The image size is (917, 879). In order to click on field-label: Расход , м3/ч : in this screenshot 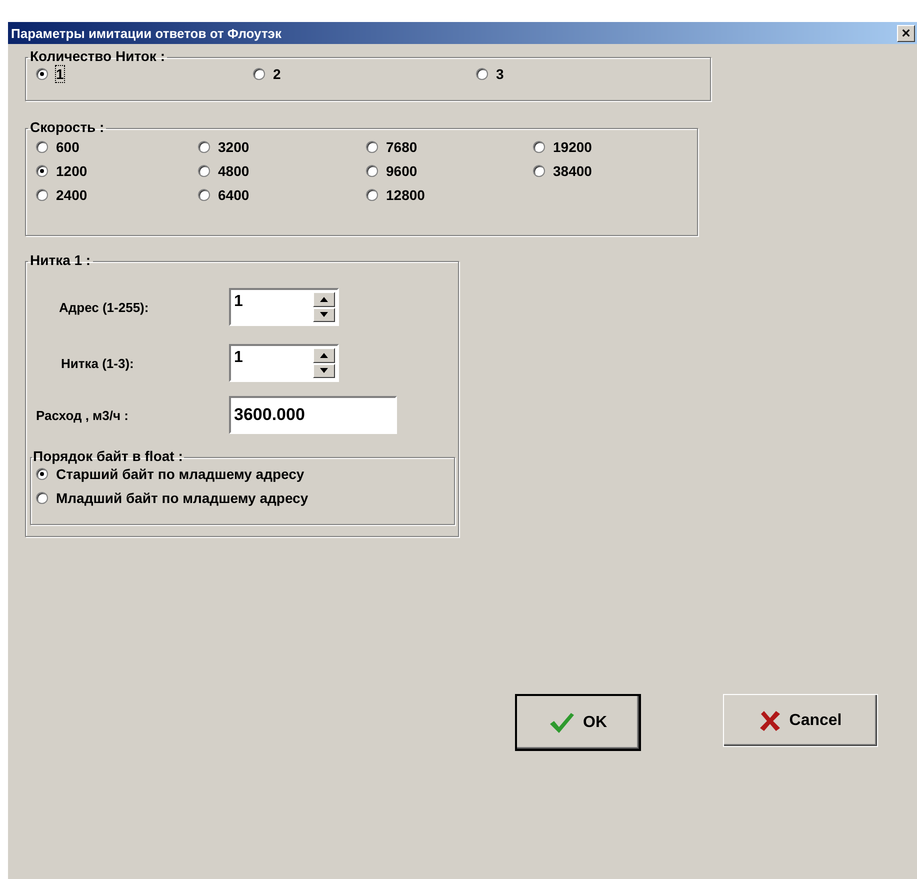, I will do `click(83, 415)`.